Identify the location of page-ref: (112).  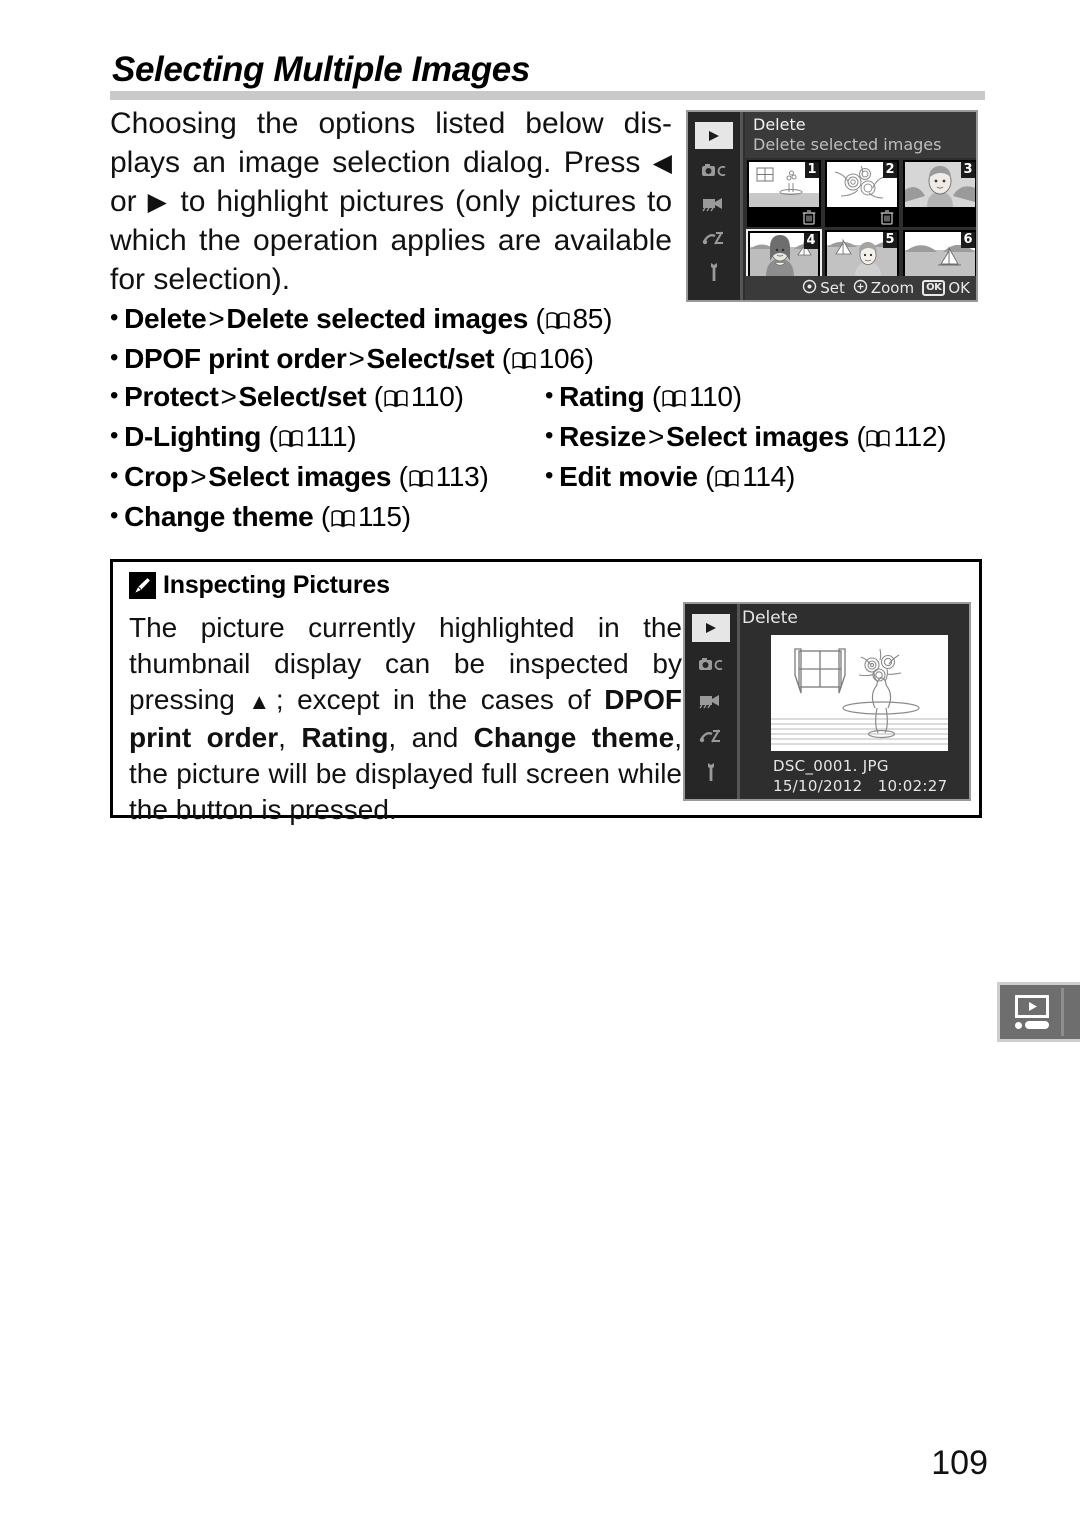
(897, 436).